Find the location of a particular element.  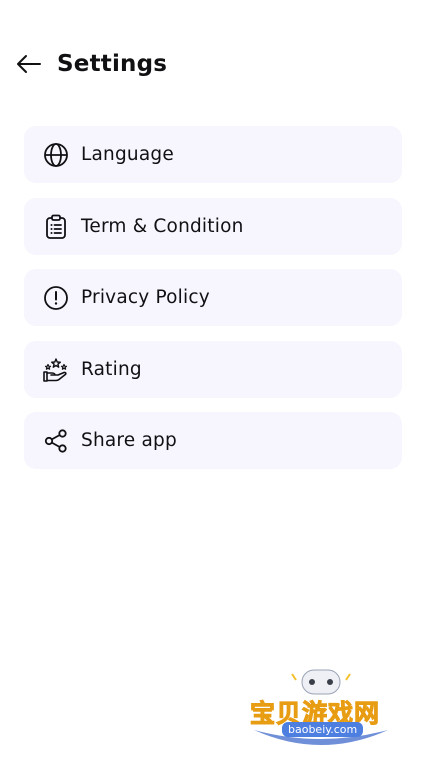

menu-item-rating: Rating is located at coordinates (213, 369).